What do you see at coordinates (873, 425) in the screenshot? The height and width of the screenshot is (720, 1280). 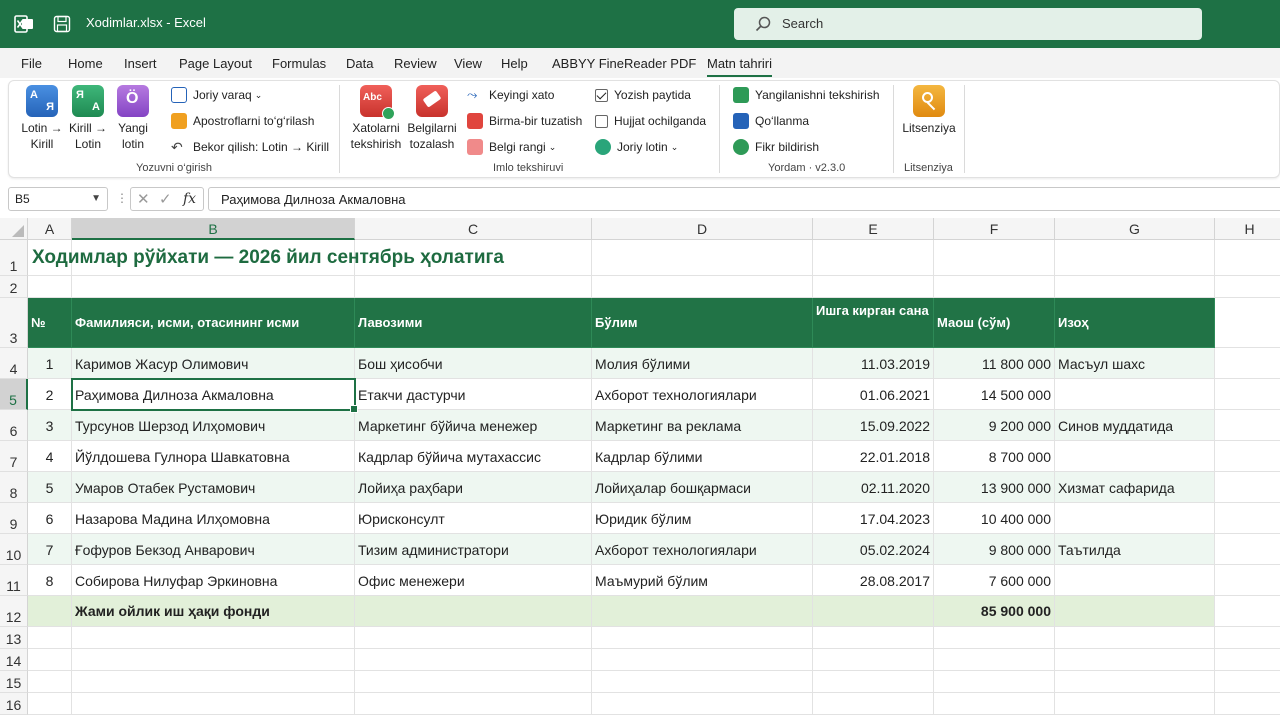 I see `table-cell: 15.09.2022` at bounding box center [873, 425].